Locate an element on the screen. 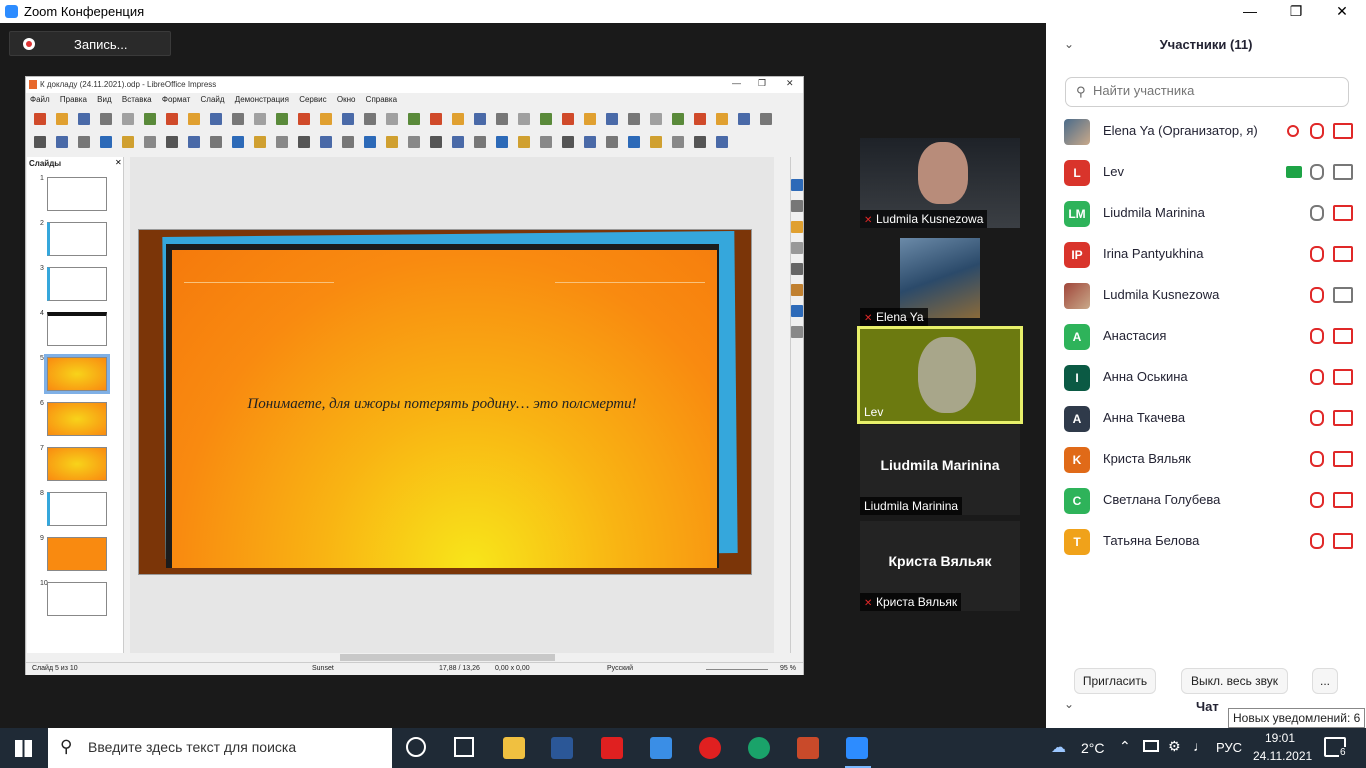 Image resolution: width=1366 pixels, height=768 pixels. participant-row: LM Liudmila Marinina is located at coordinates (1206, 213).